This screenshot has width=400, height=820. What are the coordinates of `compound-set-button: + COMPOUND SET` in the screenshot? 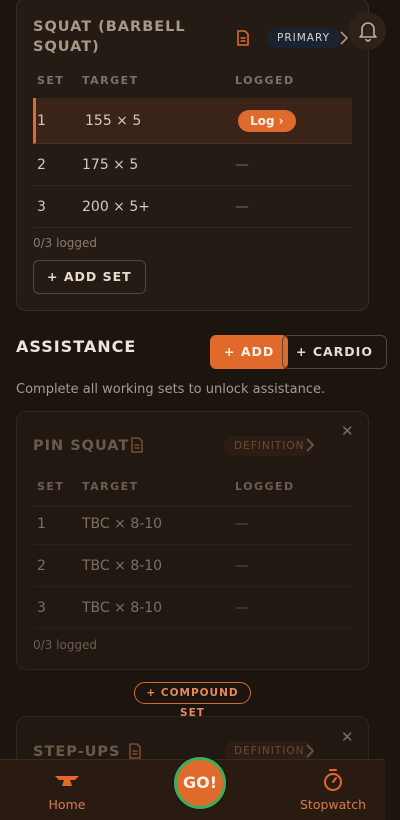 It's located at (192, 700).